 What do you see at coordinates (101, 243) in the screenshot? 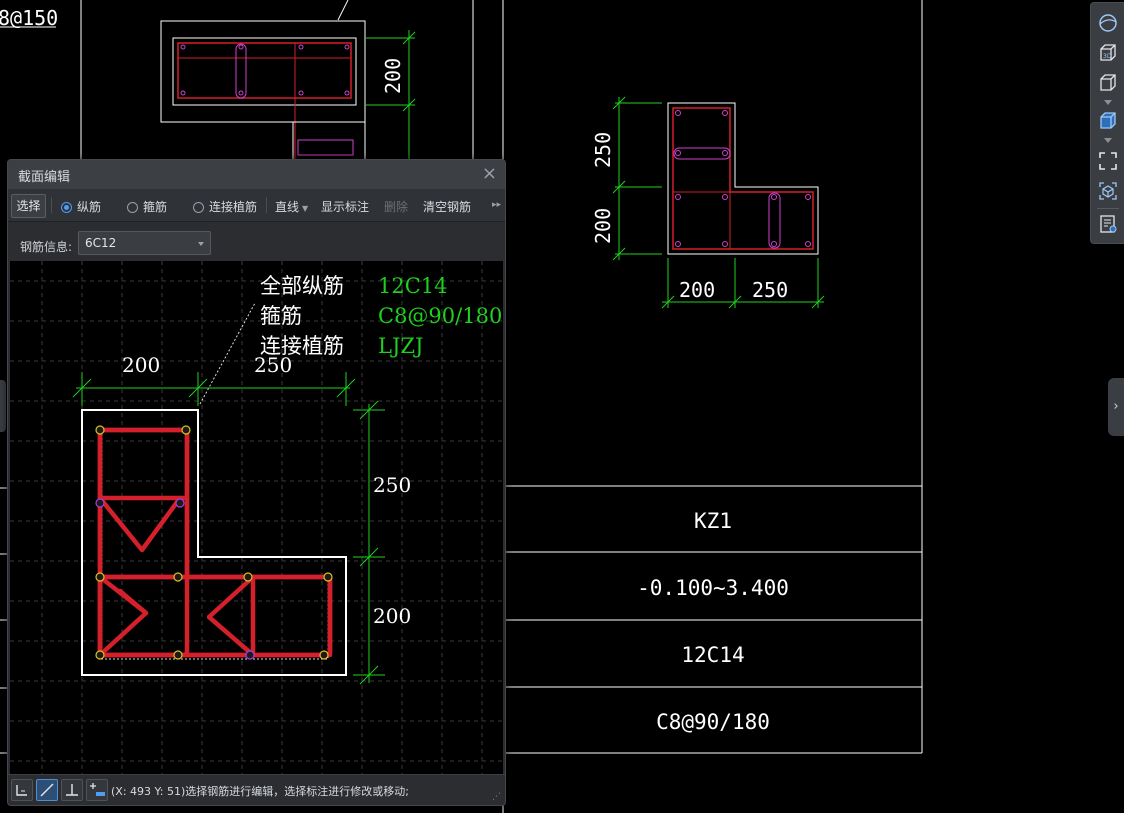
I see `rebar-info-value: 6C12` at bounding box center [101, 243].